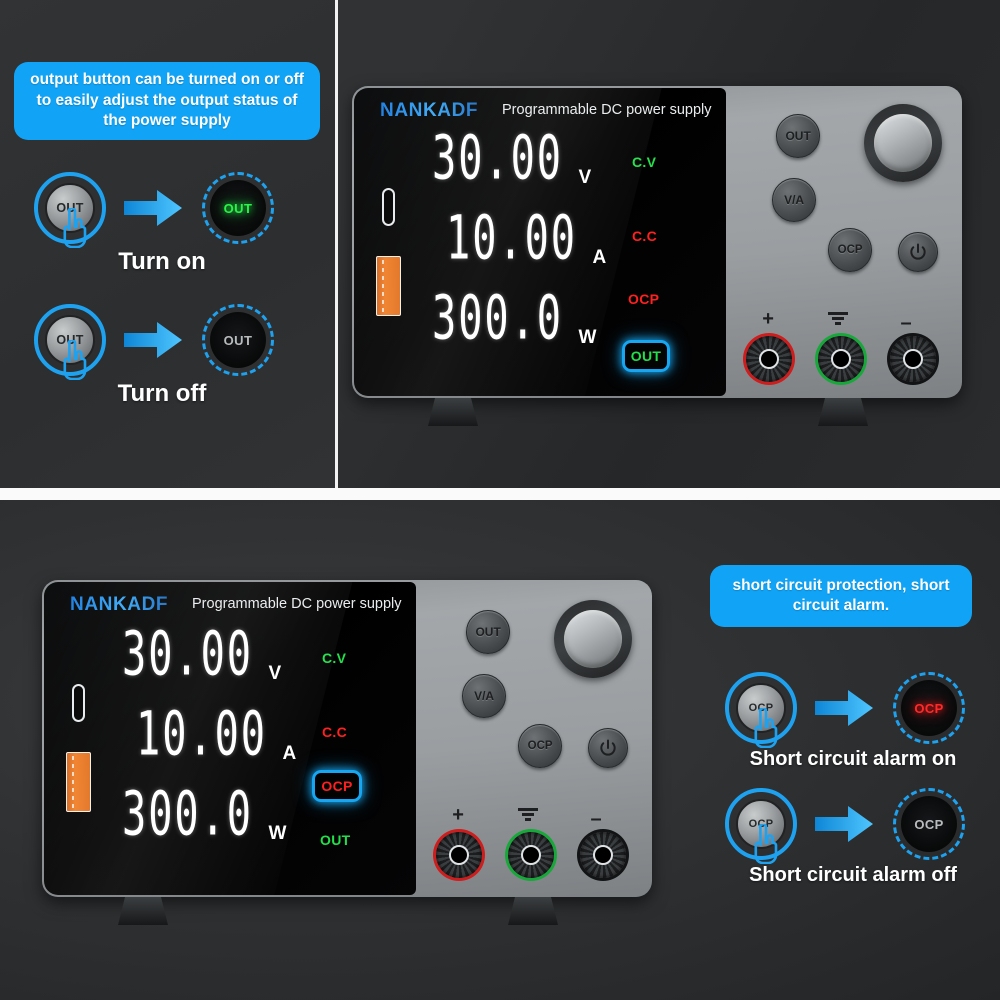 The image size is (1000, 1000). I want to click on step-turn-off: OUT OUT Turn off, so click(162, 364).